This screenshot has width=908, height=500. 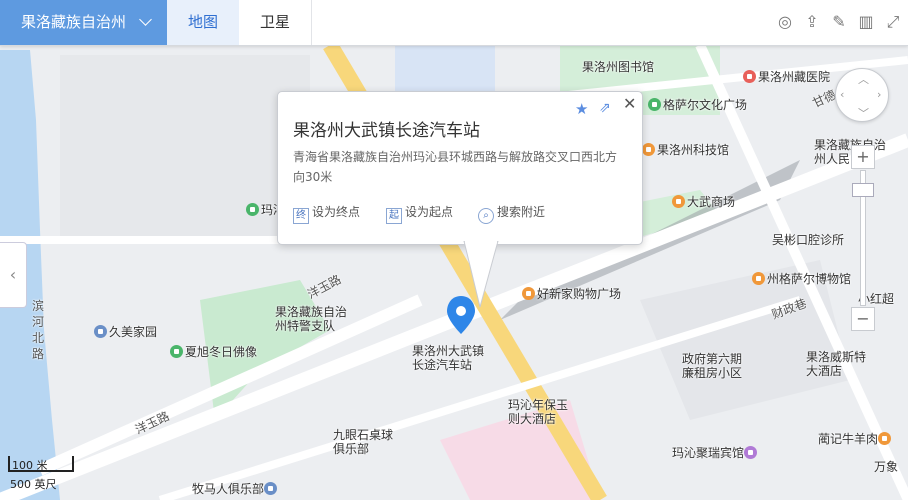 What do you see at coordinates (74, 22) in the screenshot?
I see `city-name: 果洛藏族自治州` at bounding box center [74, 22].